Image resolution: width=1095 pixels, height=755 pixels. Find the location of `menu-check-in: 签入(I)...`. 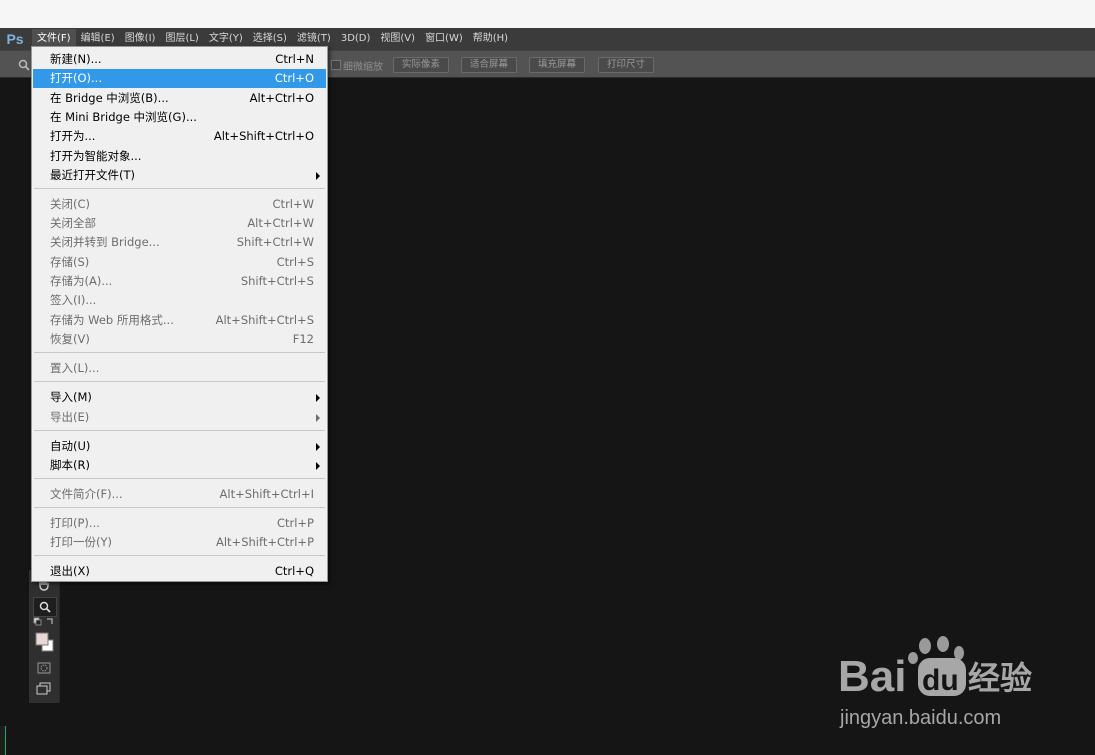

menu-check-in: 签入(I)... is located at coordinates (179, 300).